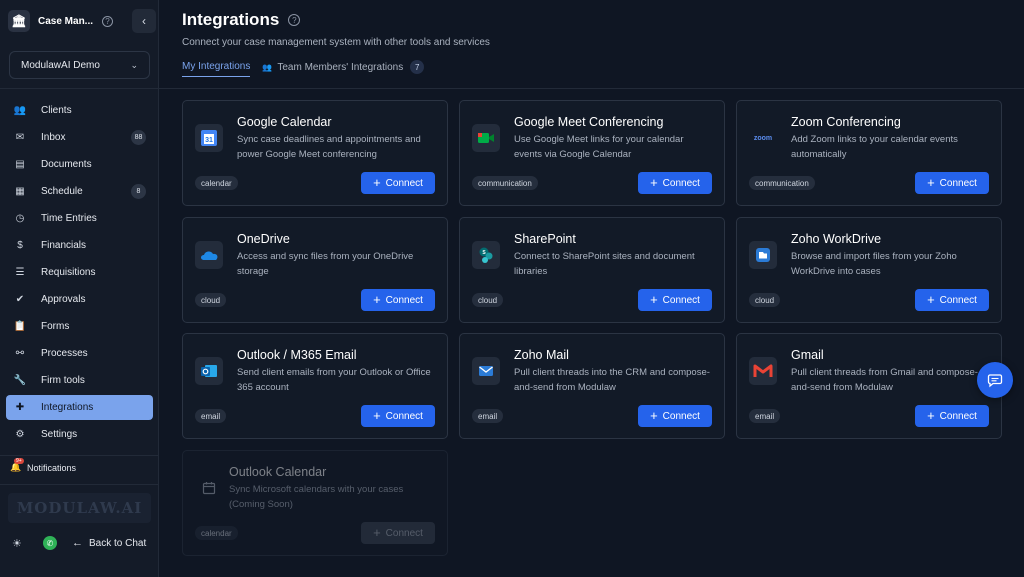 The image size is (1024, 577). Describe the element at coordinates (486, 371) in the screenshot. I see `zoho-mail-icon` at that location.